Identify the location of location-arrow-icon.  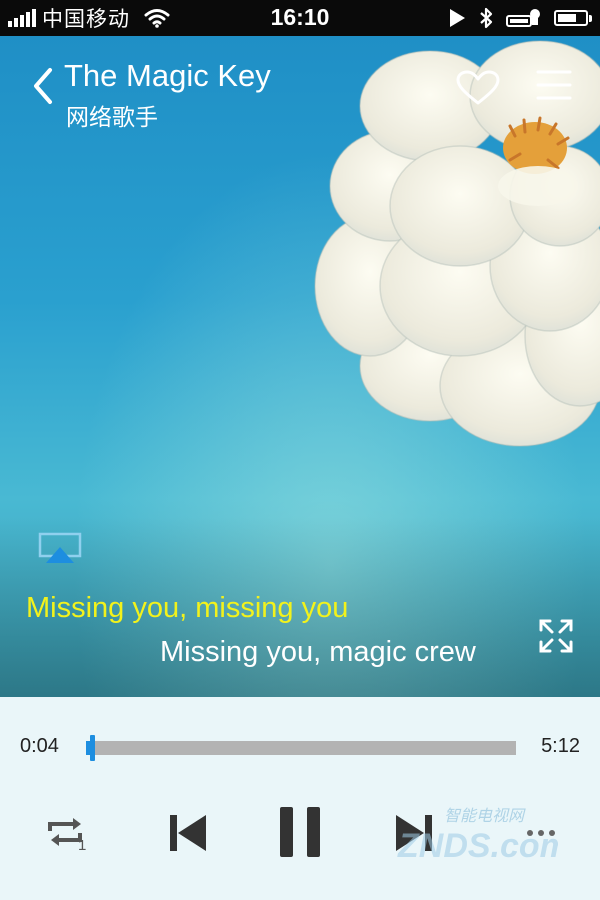
(457, 18).